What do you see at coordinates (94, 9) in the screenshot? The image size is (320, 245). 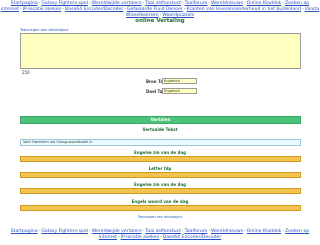 I see `topnav-link: Base64 Encoder/Decoder` at bounding box center [94, 9].